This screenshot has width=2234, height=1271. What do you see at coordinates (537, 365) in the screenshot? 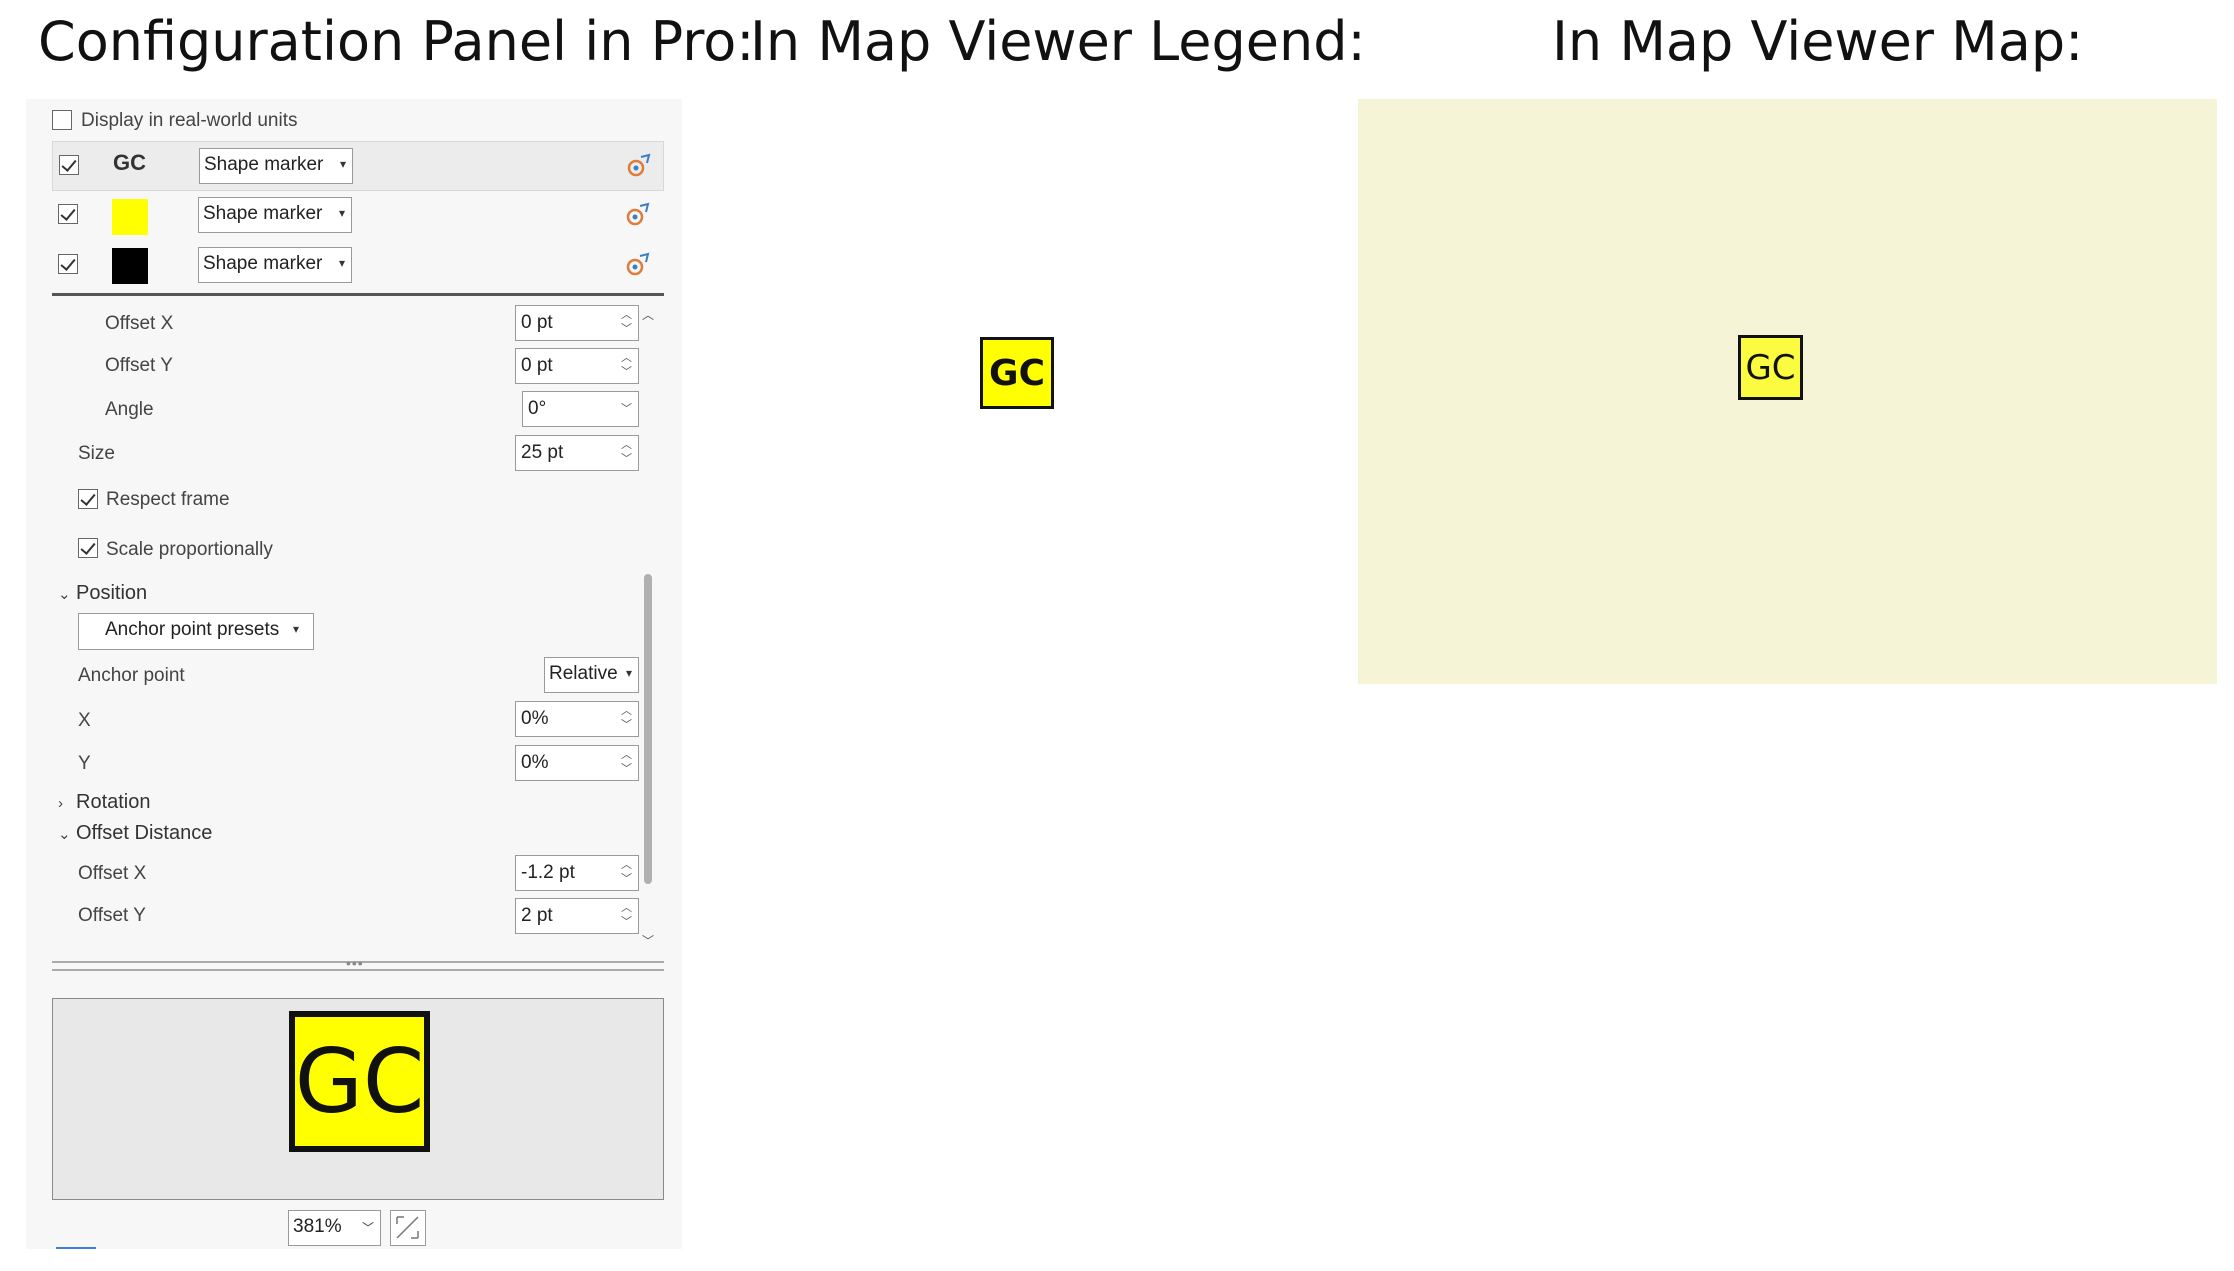
I see `offset-y-value: 0 pt` at bounding box center [537, 365].